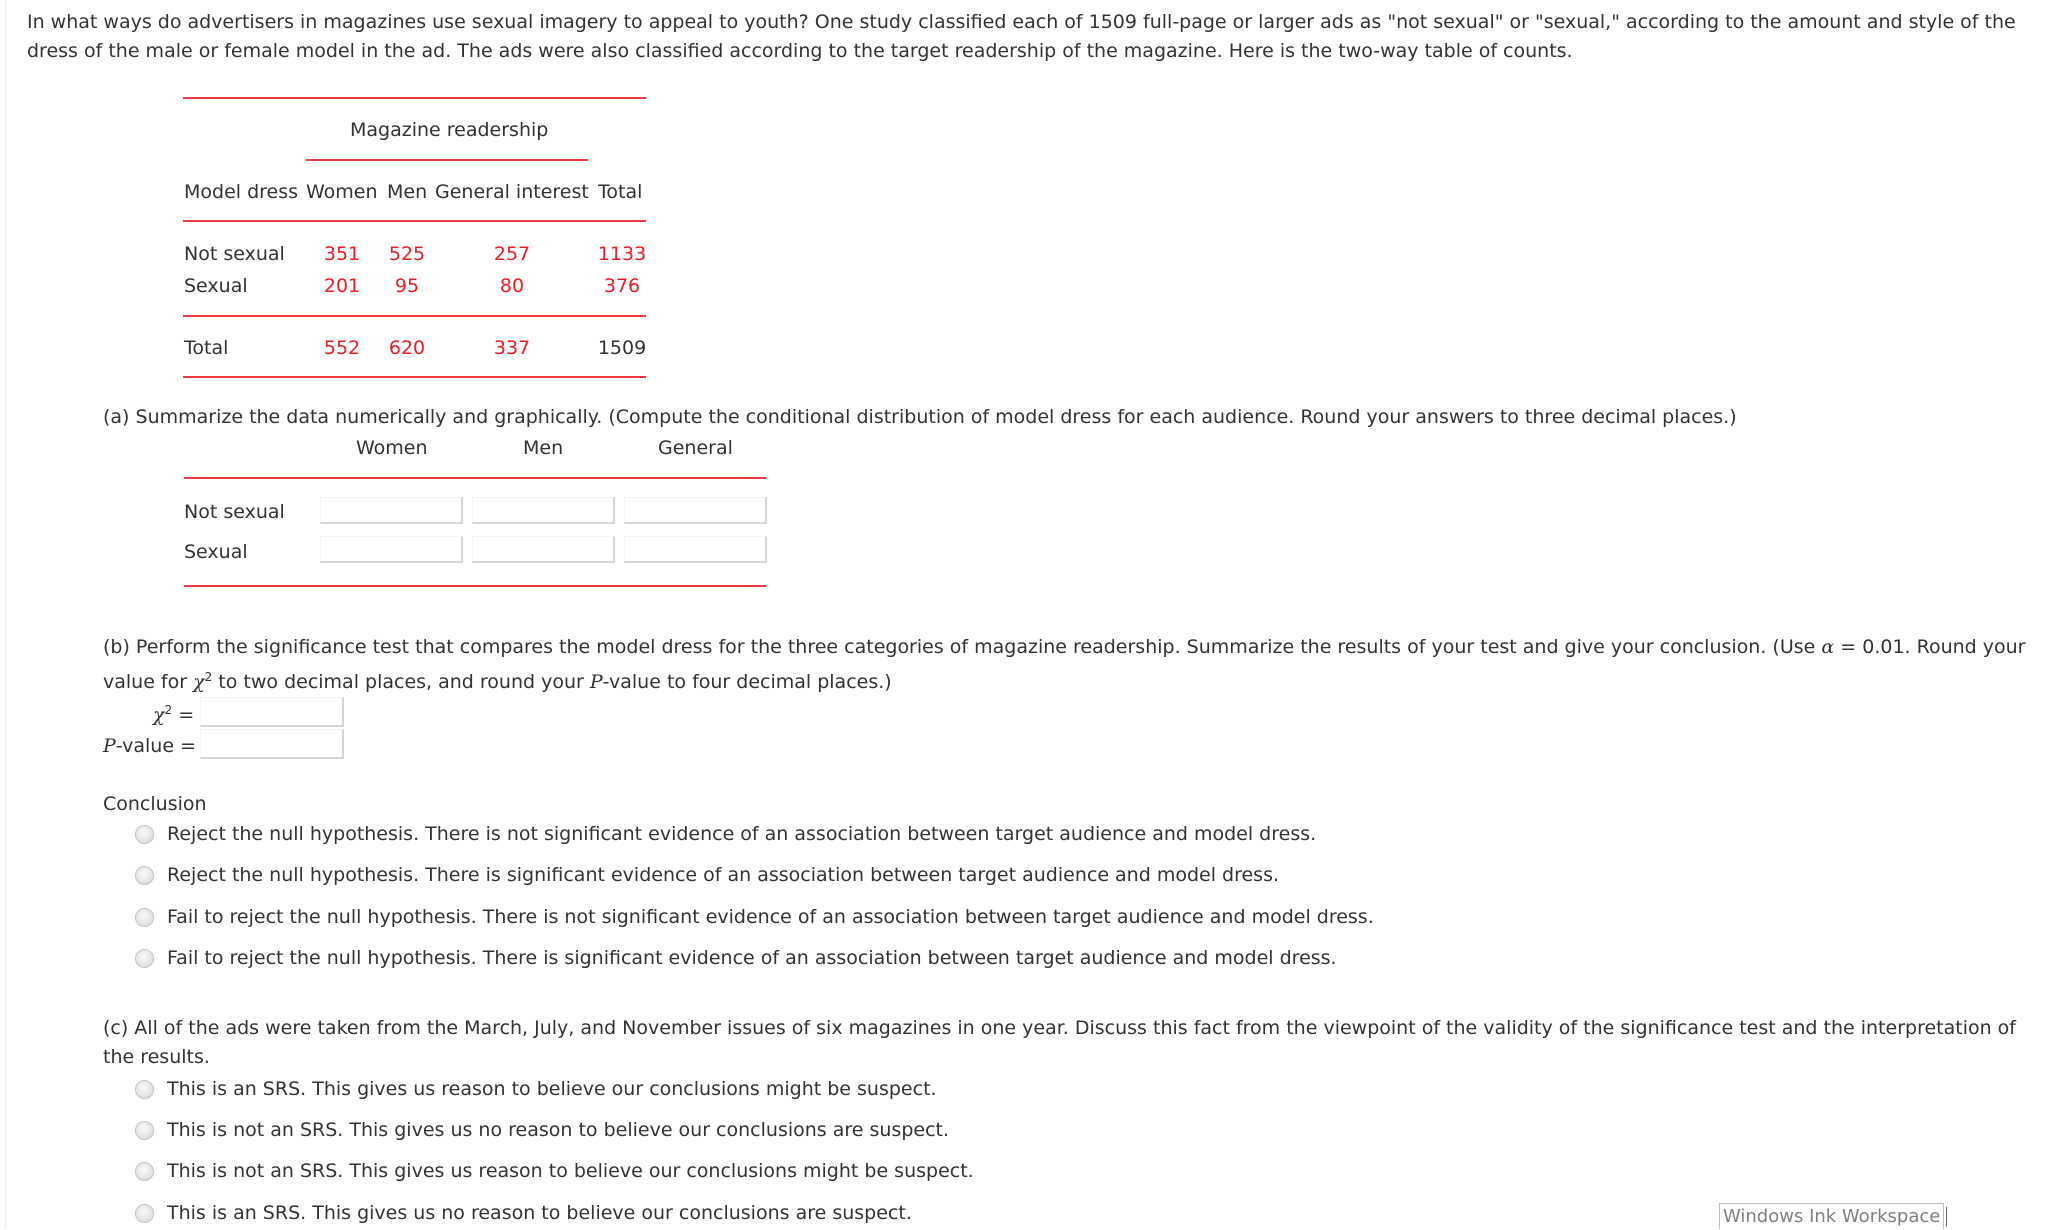 The width and height of the screenshot is (2046, 1230). What do you see at coordinates (512, 192) in the screenshot?
I see `col-header-general-interest: General interest` at bounding box center [512, 192].